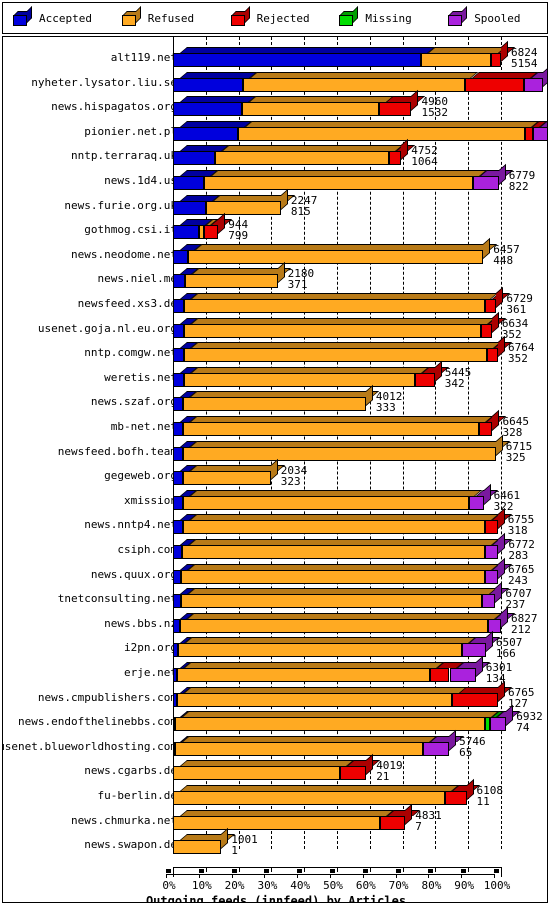 The height and width of the screenshot is (905, 550). Describe the element at coordinates (97, 722) in the screenshot. I see `bar-row-label: news.endofthelinebbs.com` at that location.